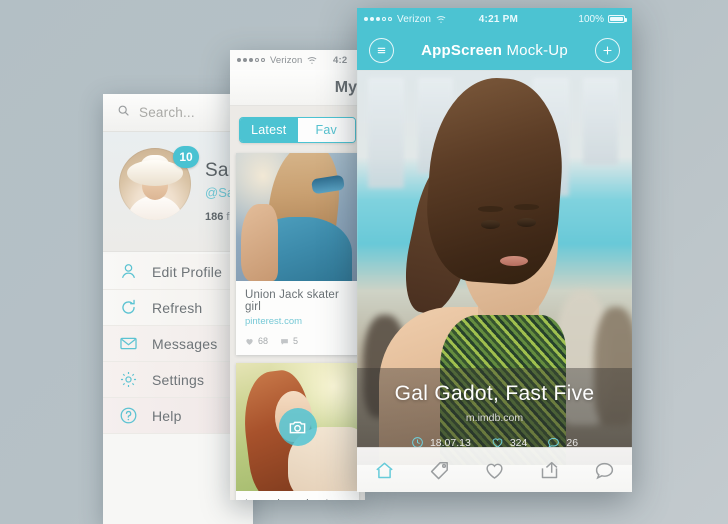 Image resolution: width=728 pixels, height=524 pixels. Describe the element at coordinates (269, 130) in the screenshot. I see `segment-latest: Latest` at that location.